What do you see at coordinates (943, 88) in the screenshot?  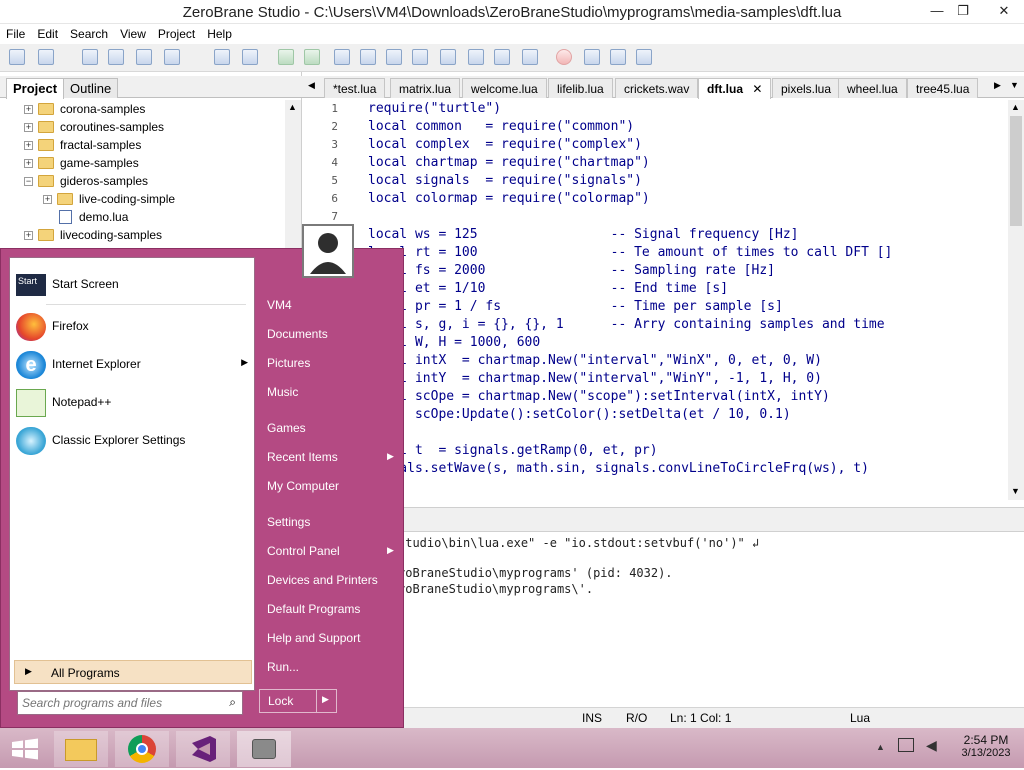 I see `tab-tree45-lua: tree45.lua` at bounding box center [943, 88].